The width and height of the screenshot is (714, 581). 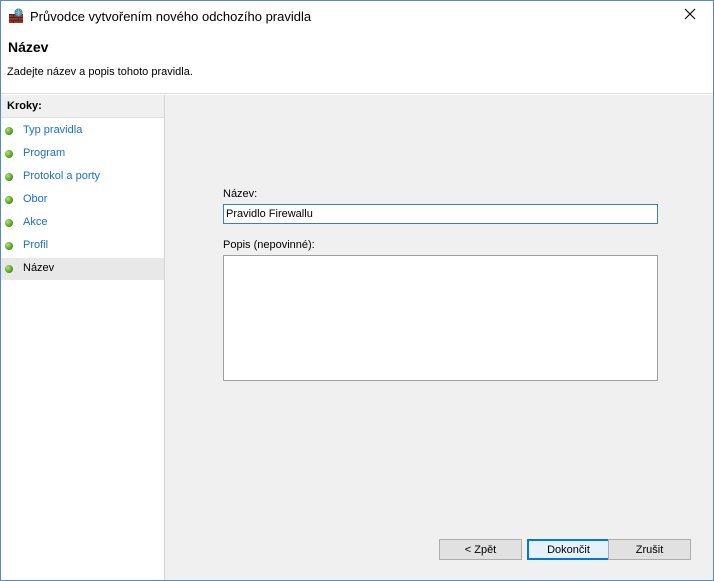 What do you see at coordinates (82, 106) in the screenshot?
I see `steps-heading: Kroky:` at bounding box center [82, 106].